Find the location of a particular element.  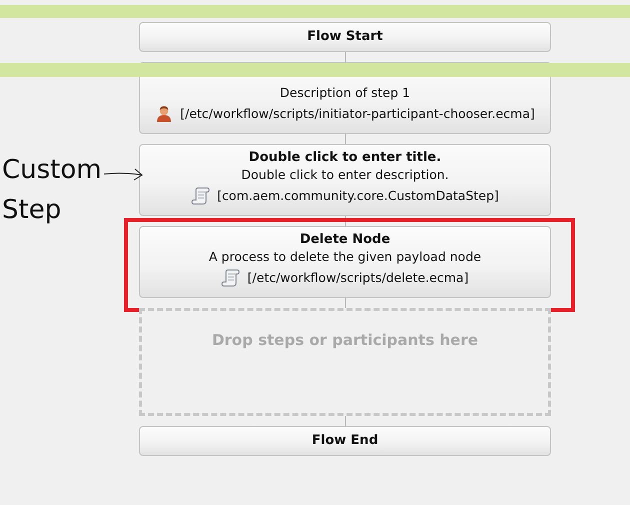

flow-node: Flow Start is located at coordinates (345, 37).